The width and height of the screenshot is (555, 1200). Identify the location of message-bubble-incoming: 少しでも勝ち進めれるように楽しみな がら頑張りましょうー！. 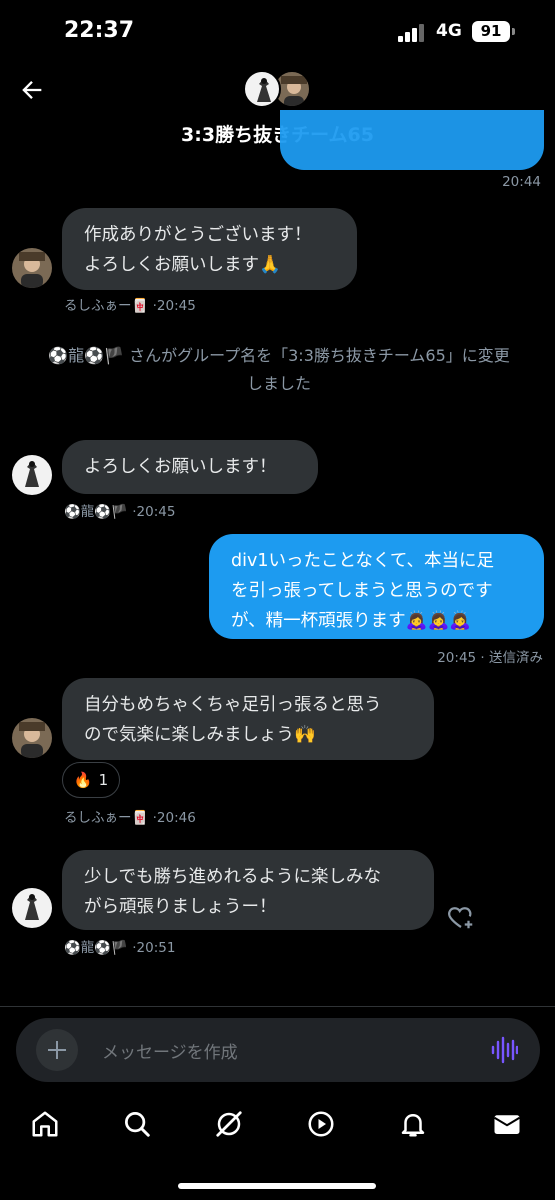
(248, 890).